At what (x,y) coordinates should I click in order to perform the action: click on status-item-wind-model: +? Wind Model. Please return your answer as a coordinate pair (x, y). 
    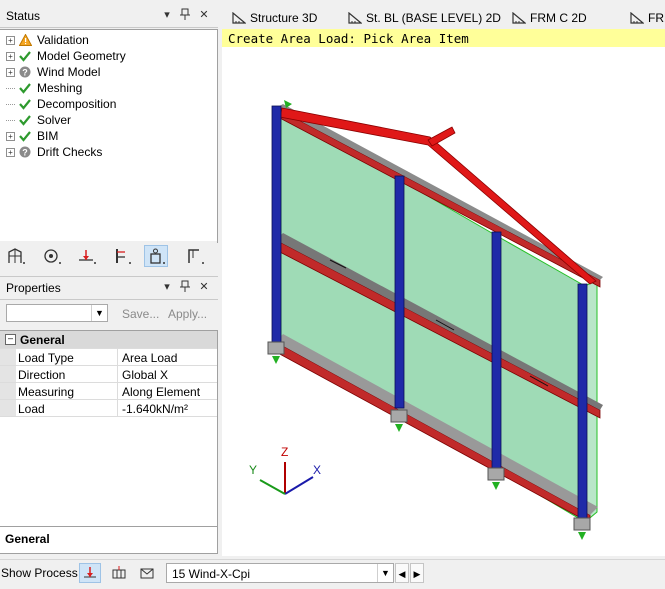
    Looking at the image, I should click on (53, 72).